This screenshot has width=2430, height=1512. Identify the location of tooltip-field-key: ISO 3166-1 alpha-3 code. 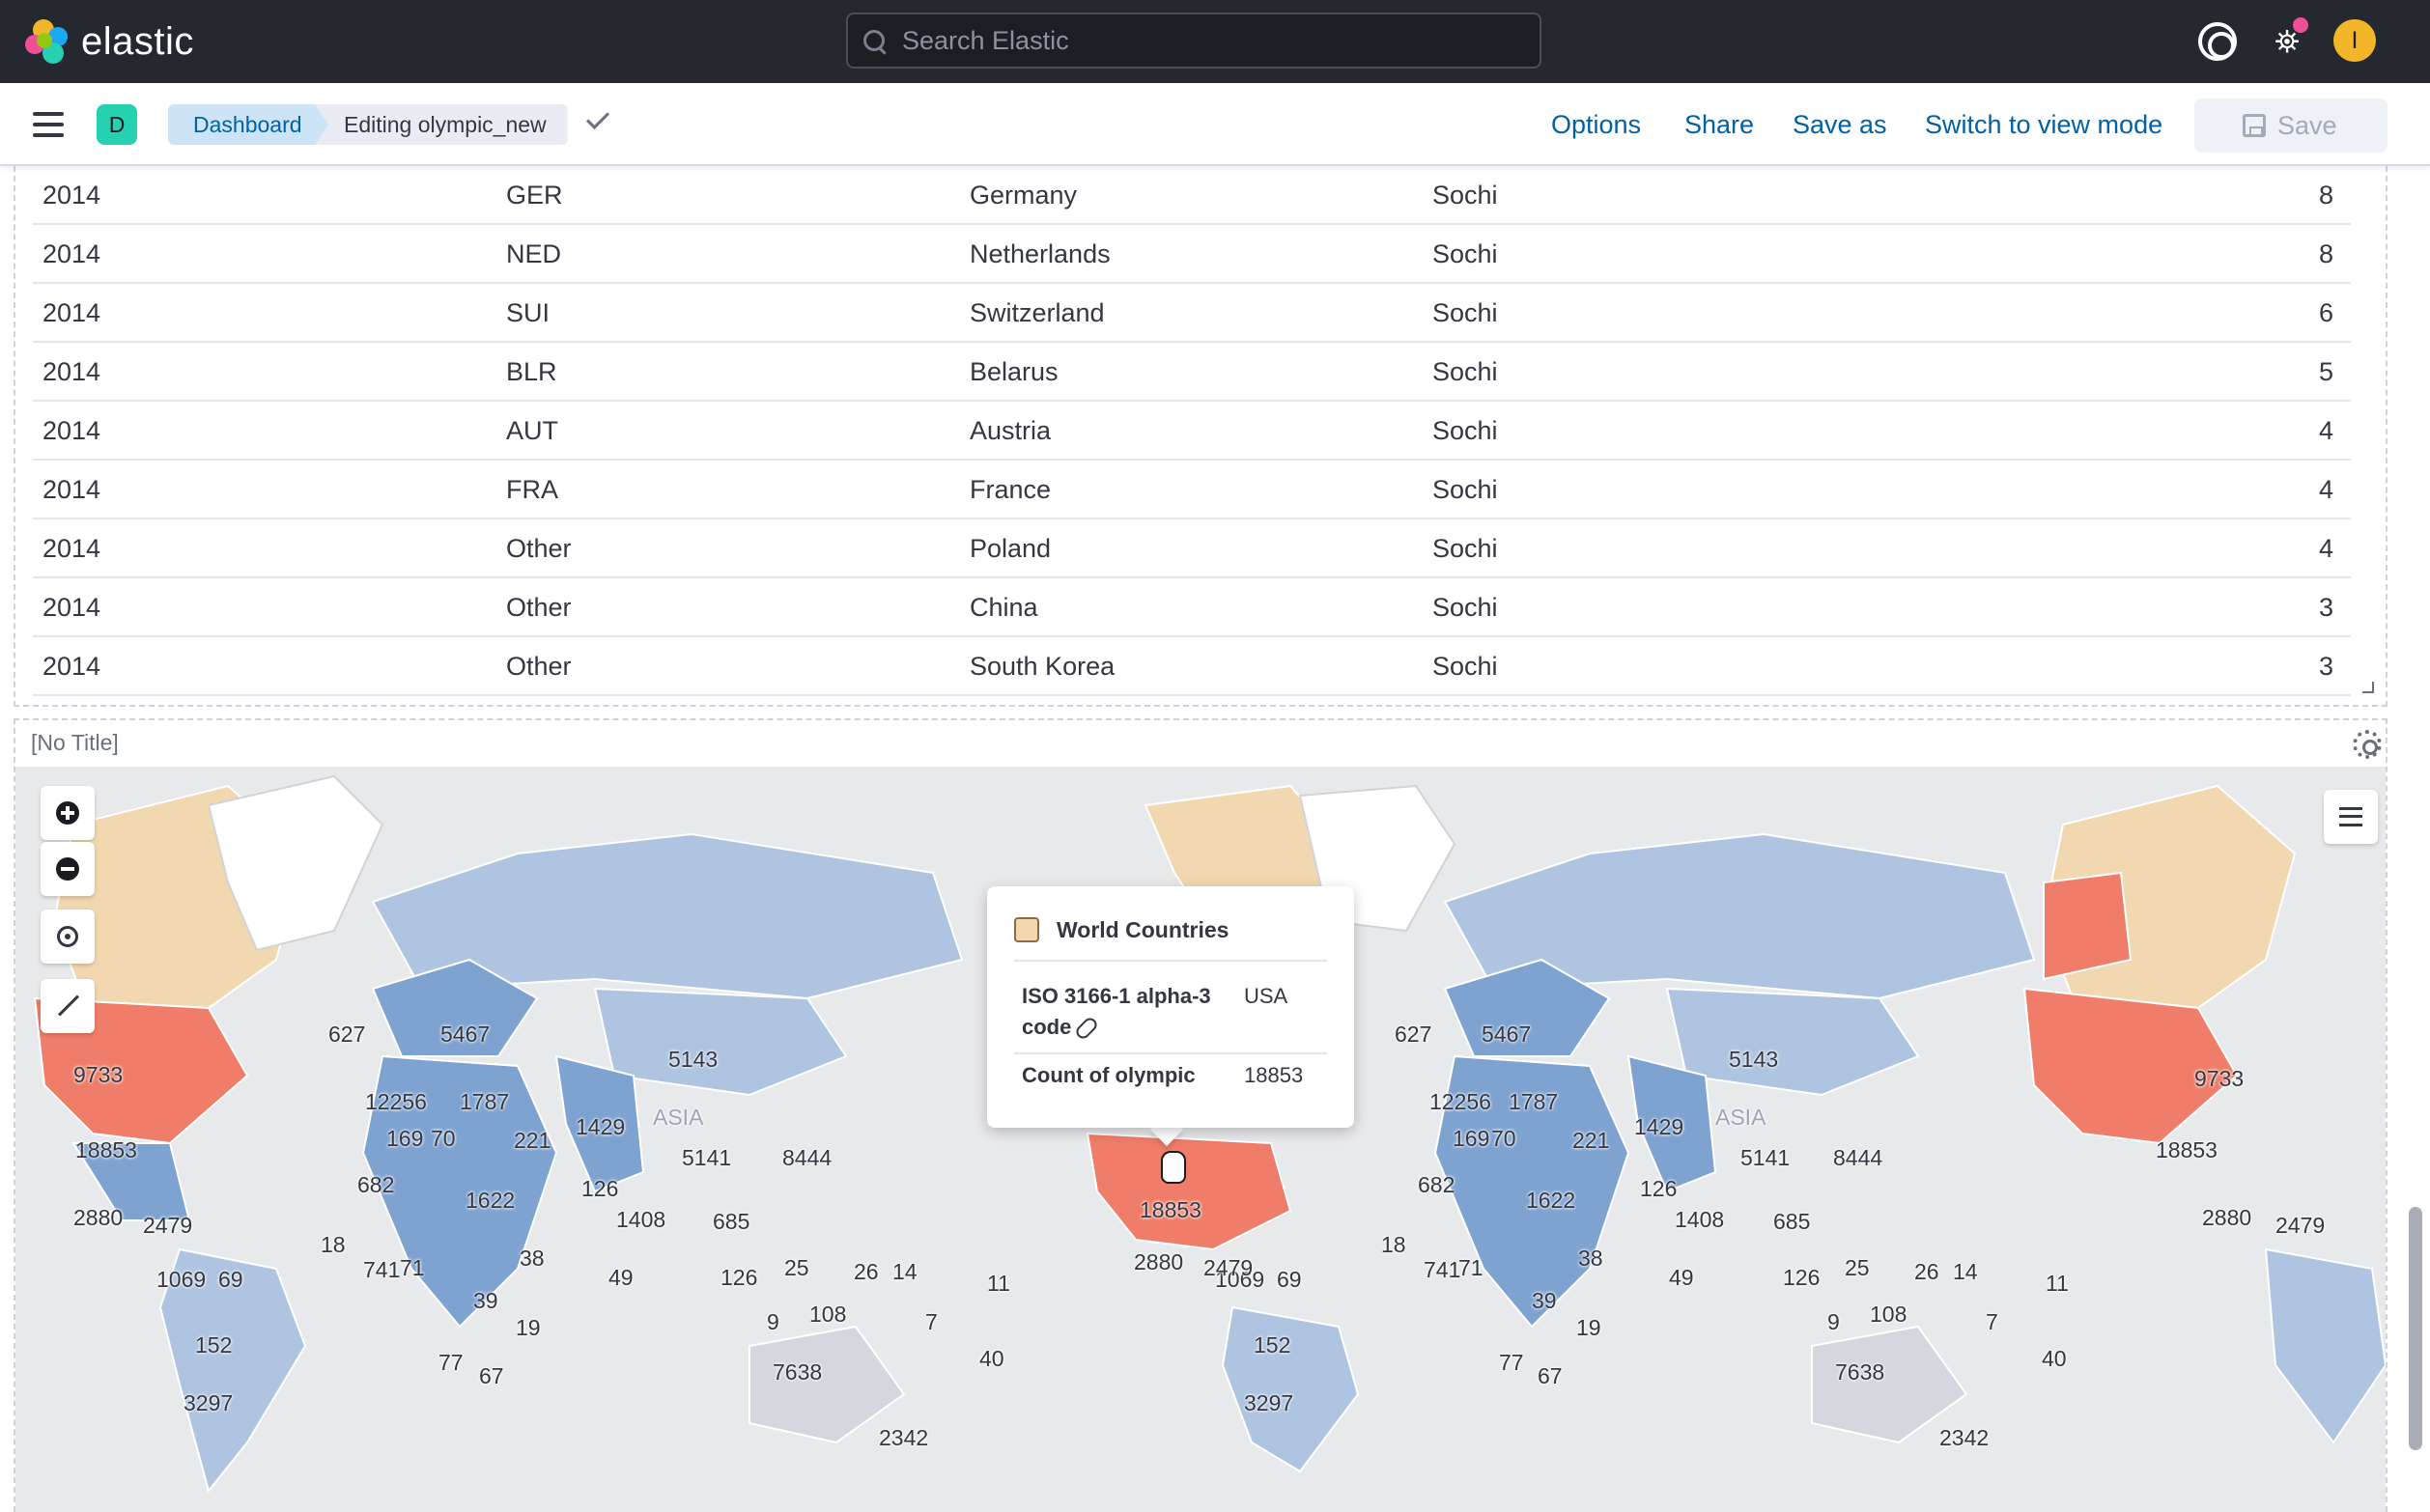
(1133, 1012).